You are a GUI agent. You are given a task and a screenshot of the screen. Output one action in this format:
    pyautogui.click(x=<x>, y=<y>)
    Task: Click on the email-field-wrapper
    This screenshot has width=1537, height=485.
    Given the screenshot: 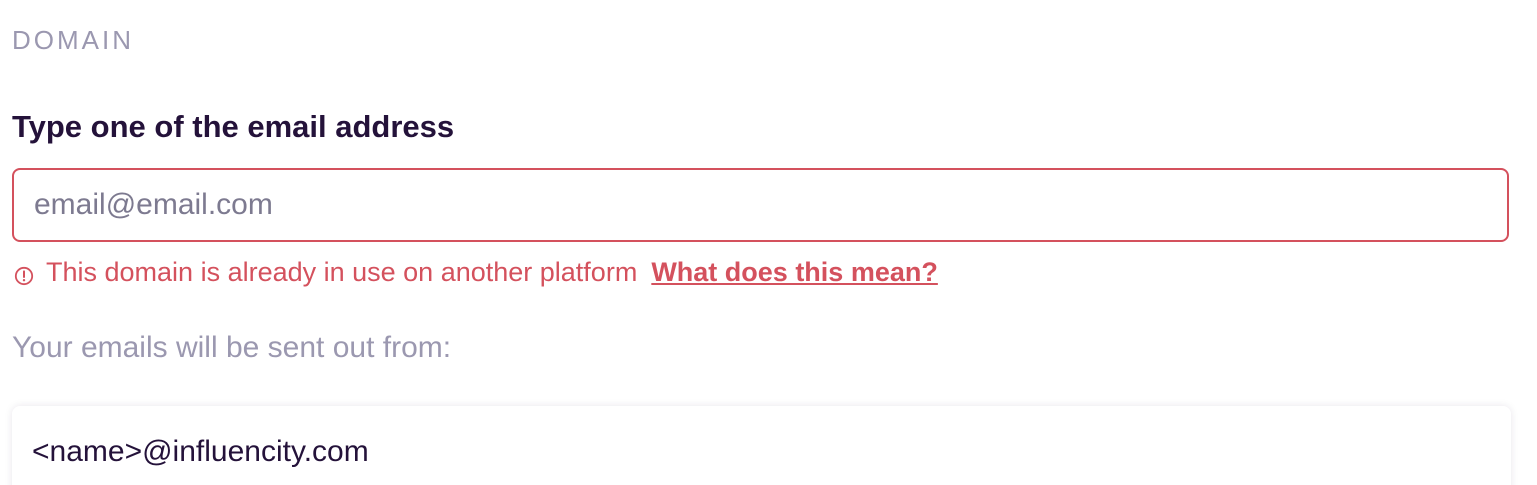 What is the action you would take?
    pyautogui.click(x=760, y=205)
    